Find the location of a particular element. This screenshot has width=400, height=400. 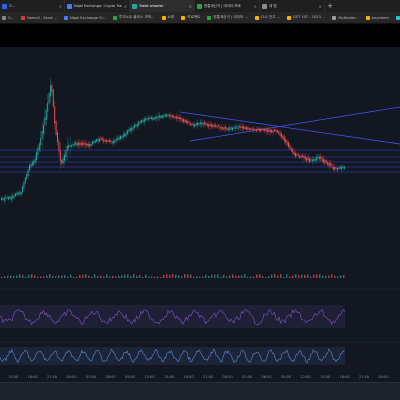

browser-tab: 새 탭 × is located at coordinates (292, 6).